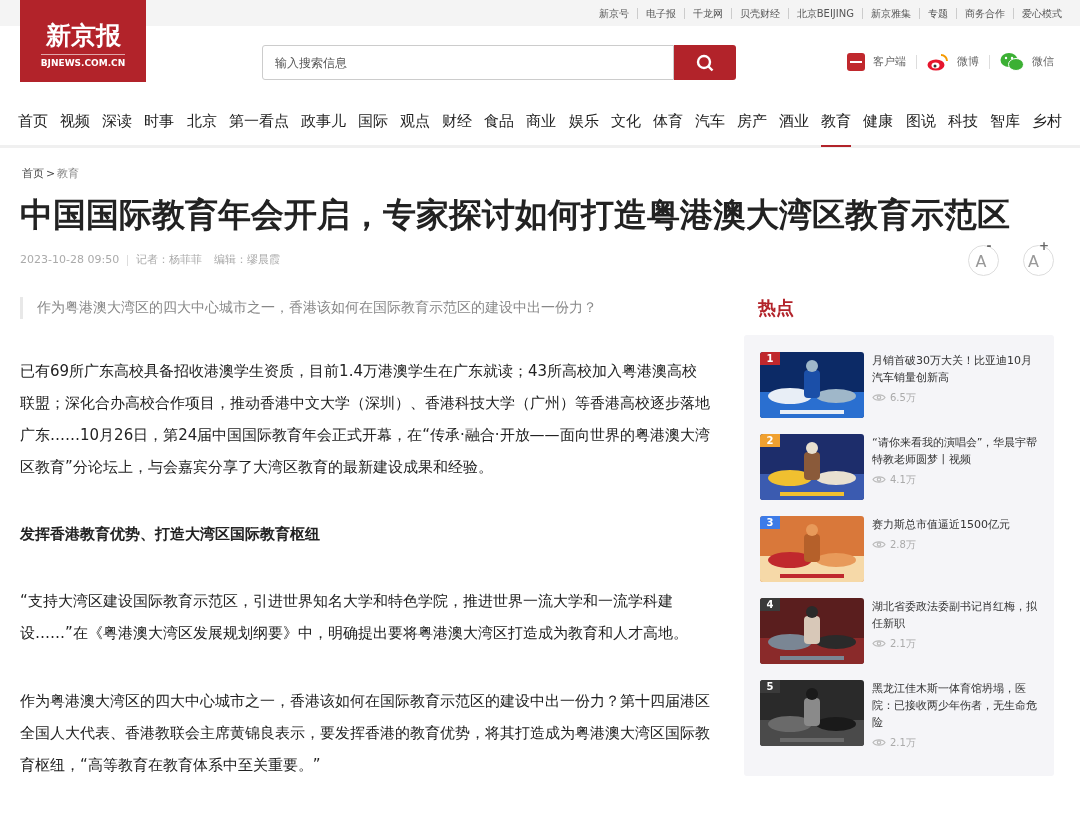  What do you see at coordinates (707, 13) in the screenshot?
I see `top-link: 千龙网` at bounding box center [707, 13].